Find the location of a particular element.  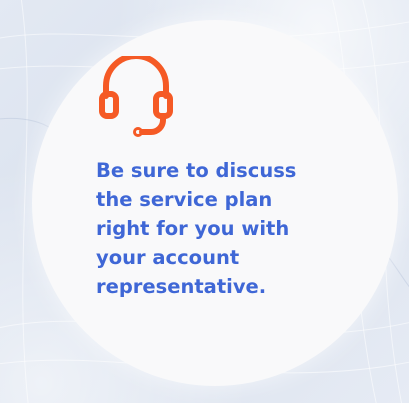

message-line: Be sure to discuss is located at coordinates (196, 170).